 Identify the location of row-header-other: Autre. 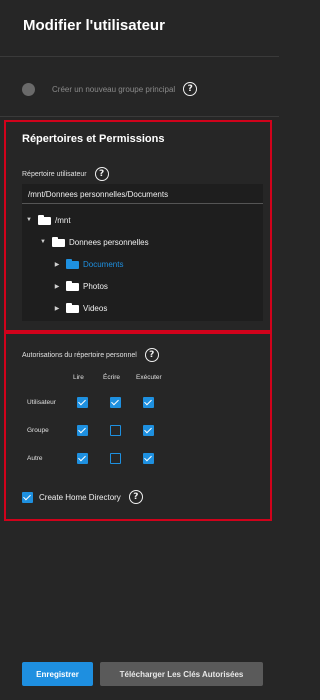
(35, 458).